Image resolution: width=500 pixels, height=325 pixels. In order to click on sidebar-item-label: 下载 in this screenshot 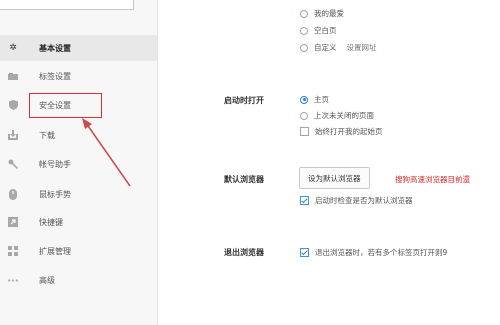, I will do `click(47, 135)`.